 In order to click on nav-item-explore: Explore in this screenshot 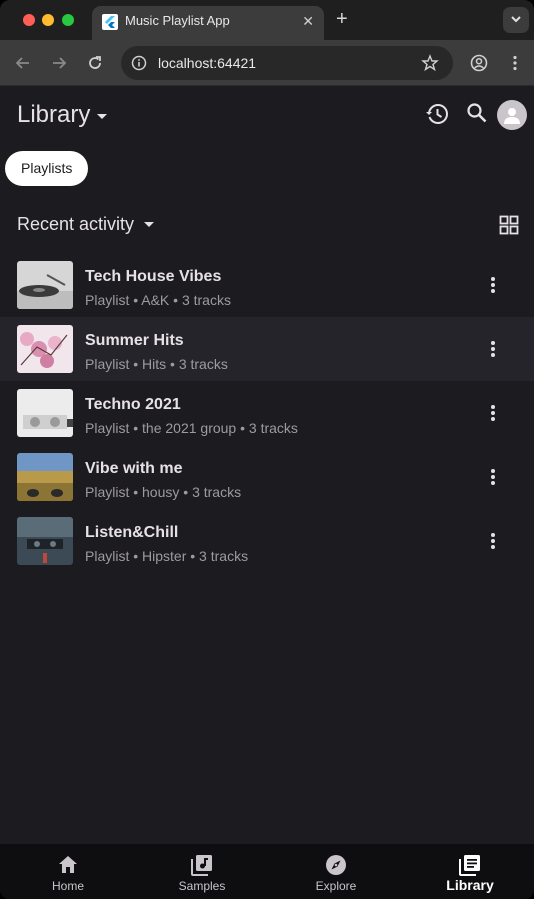, I will do `click(336, 871)`.